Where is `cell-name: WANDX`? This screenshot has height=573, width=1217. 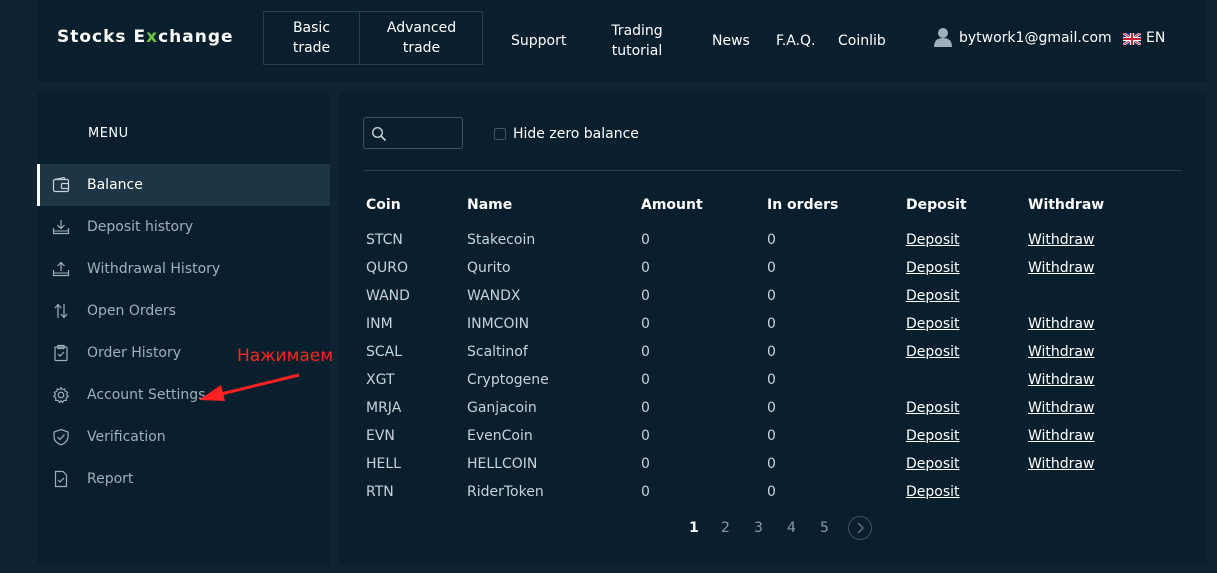 cell-name: WANDX is located at coordinates (494, 296).